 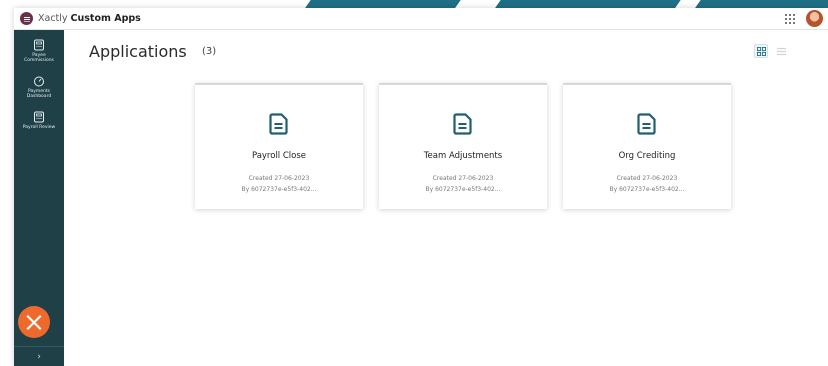 I want to click on sidebar-expand-button: ›, so click(x=39, y=356).